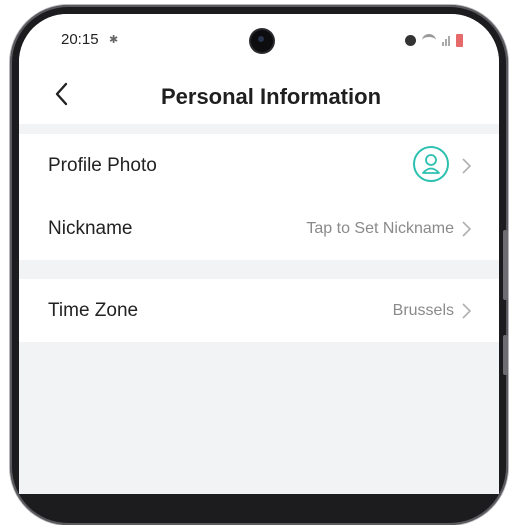  I want to click on header: Personal Information, so click(259, 94).